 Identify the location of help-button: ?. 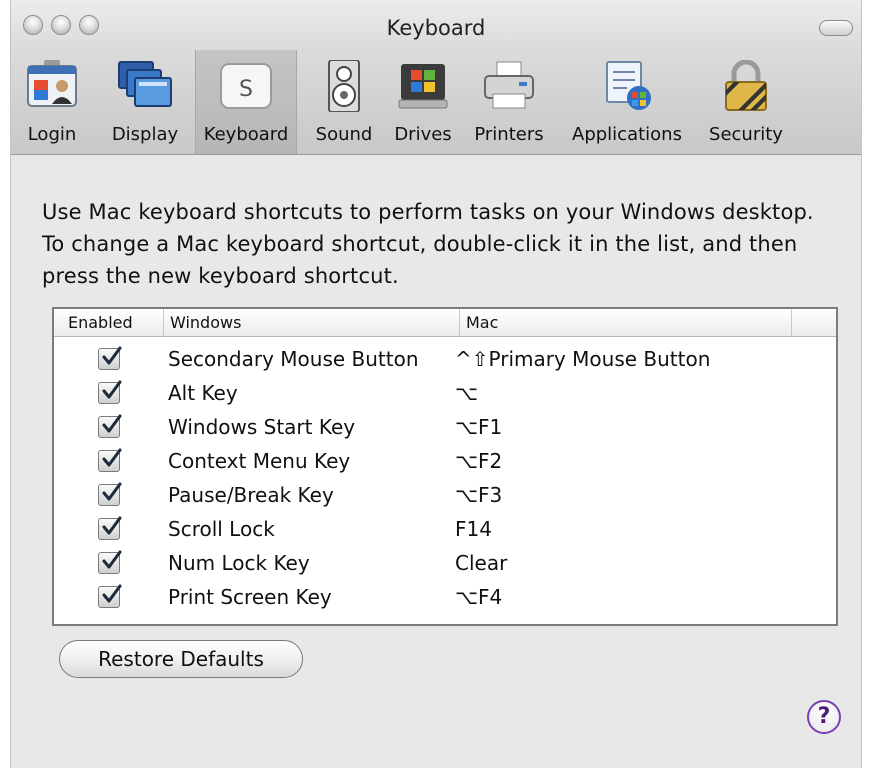
(824, 717).